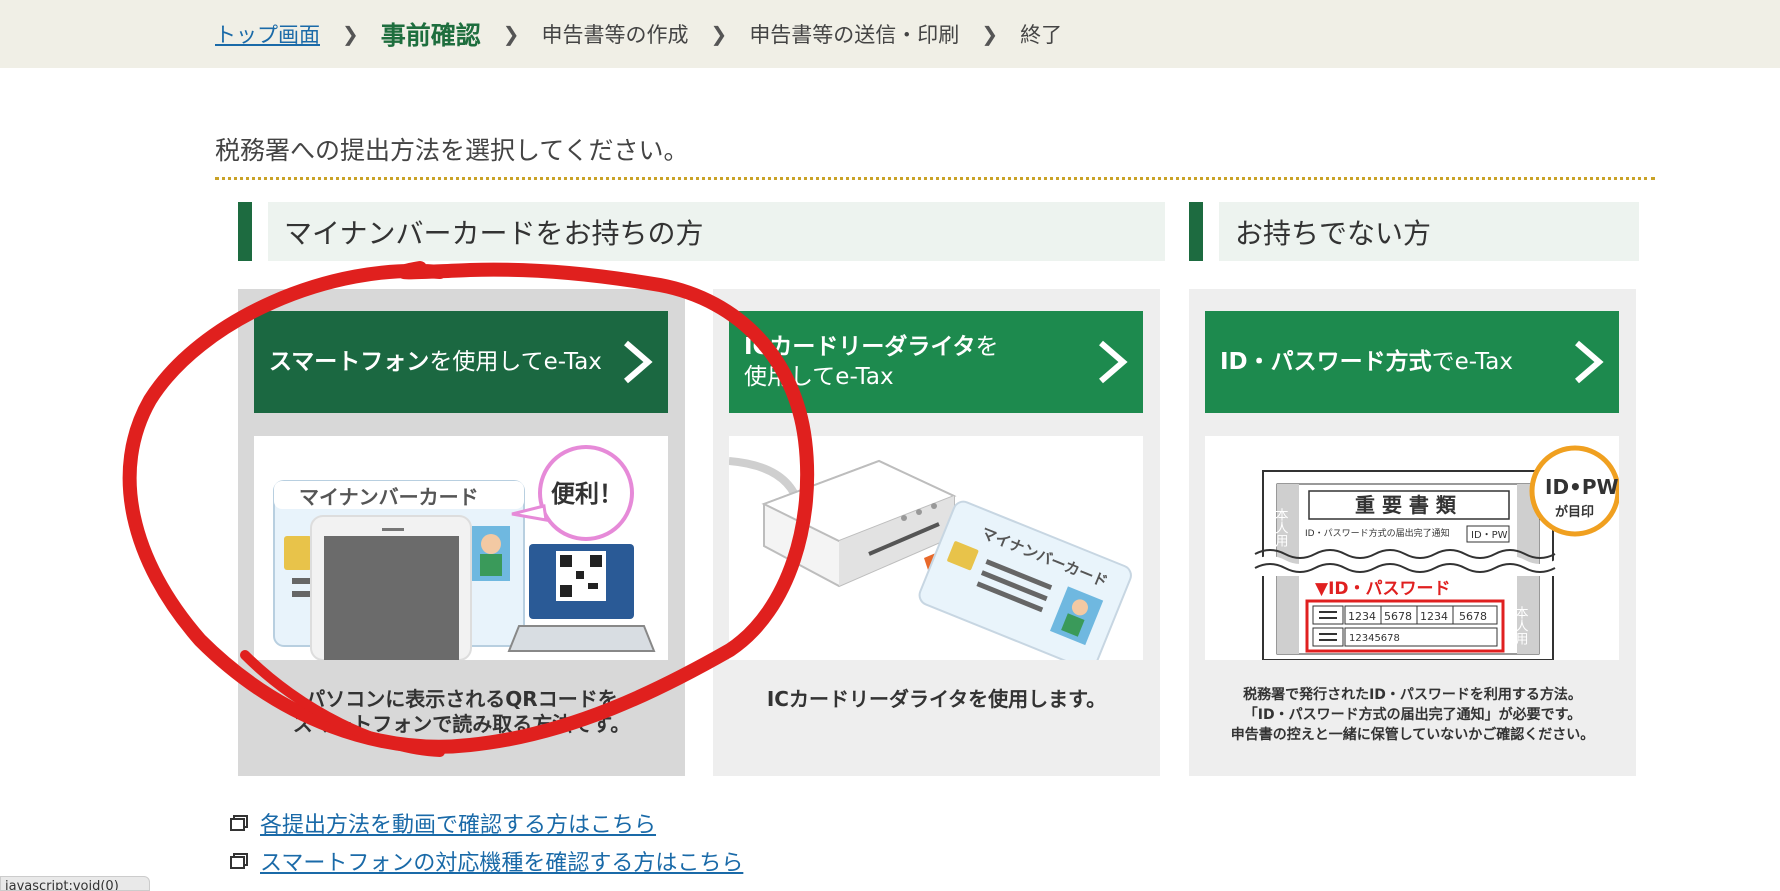 Image resolution: width=1780 pixels, height=891 pixels. What do you see at coordinates (1406, 505) in the screenshot?
I see `document-title-text: 重 要 書 類` at bounding box center [1406, 505].